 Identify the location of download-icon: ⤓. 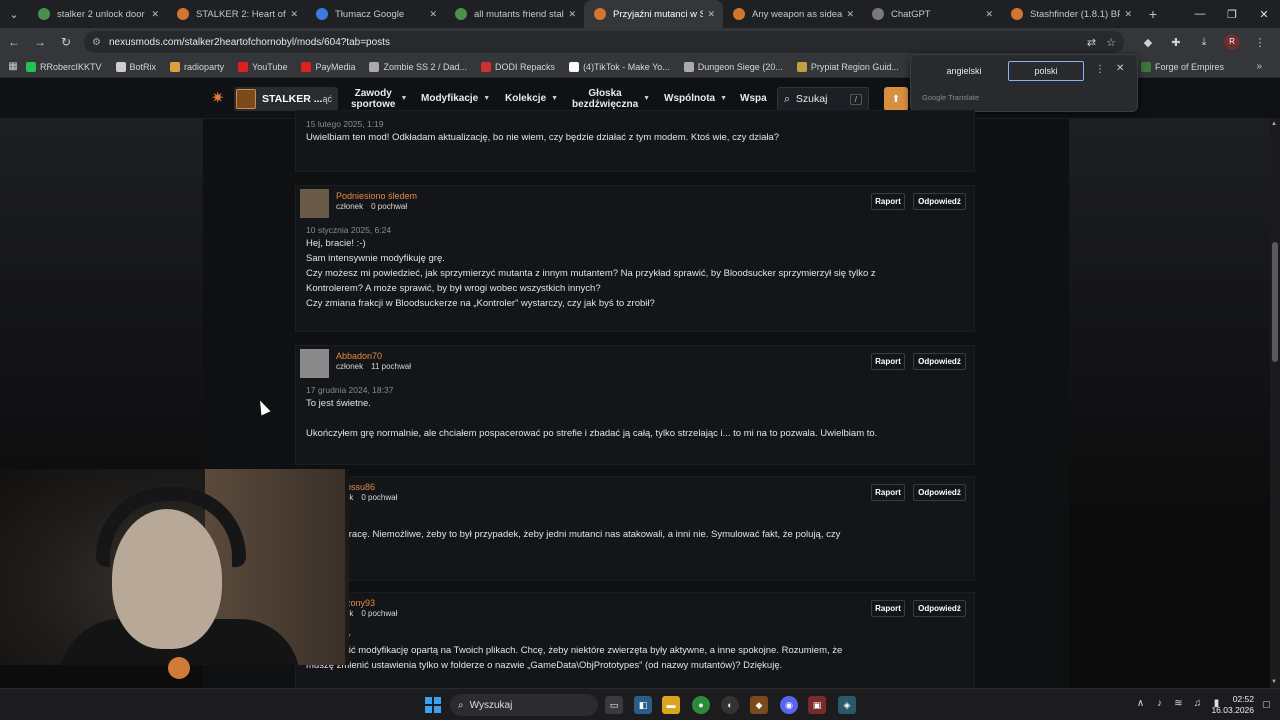
(1204, 42).